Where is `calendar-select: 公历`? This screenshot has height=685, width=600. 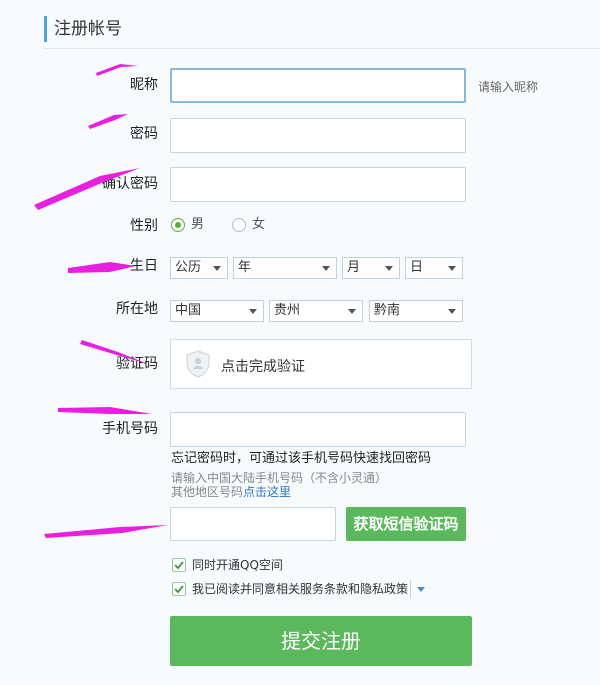
calendar-select: 公历 is located at coordinates (199, 268).